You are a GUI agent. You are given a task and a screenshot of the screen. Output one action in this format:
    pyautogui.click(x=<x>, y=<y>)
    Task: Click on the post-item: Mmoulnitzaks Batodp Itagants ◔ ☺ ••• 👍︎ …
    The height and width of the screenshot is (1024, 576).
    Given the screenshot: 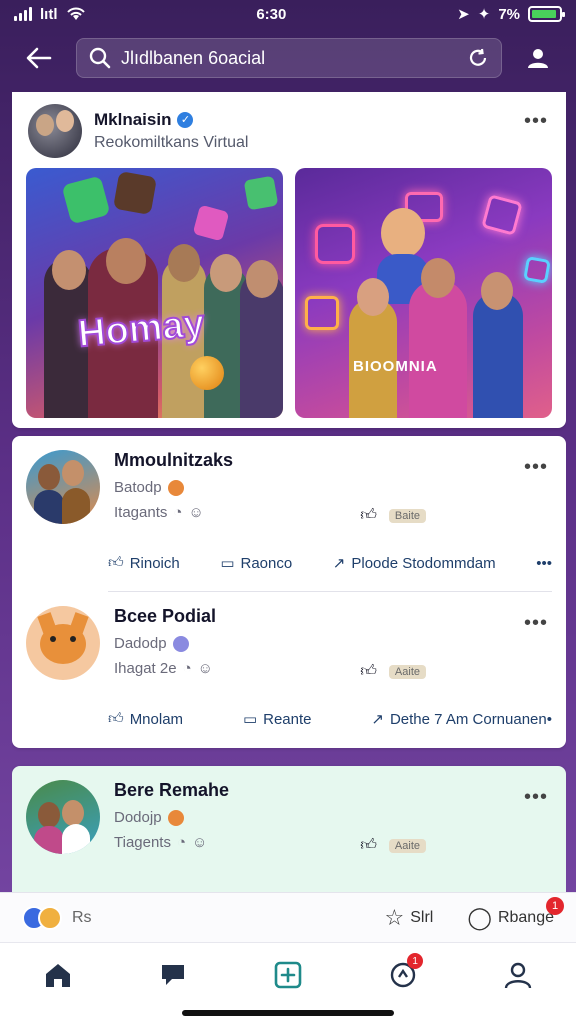 What is the action you would take?
    pyautogui.click(x=289, y=514)
    